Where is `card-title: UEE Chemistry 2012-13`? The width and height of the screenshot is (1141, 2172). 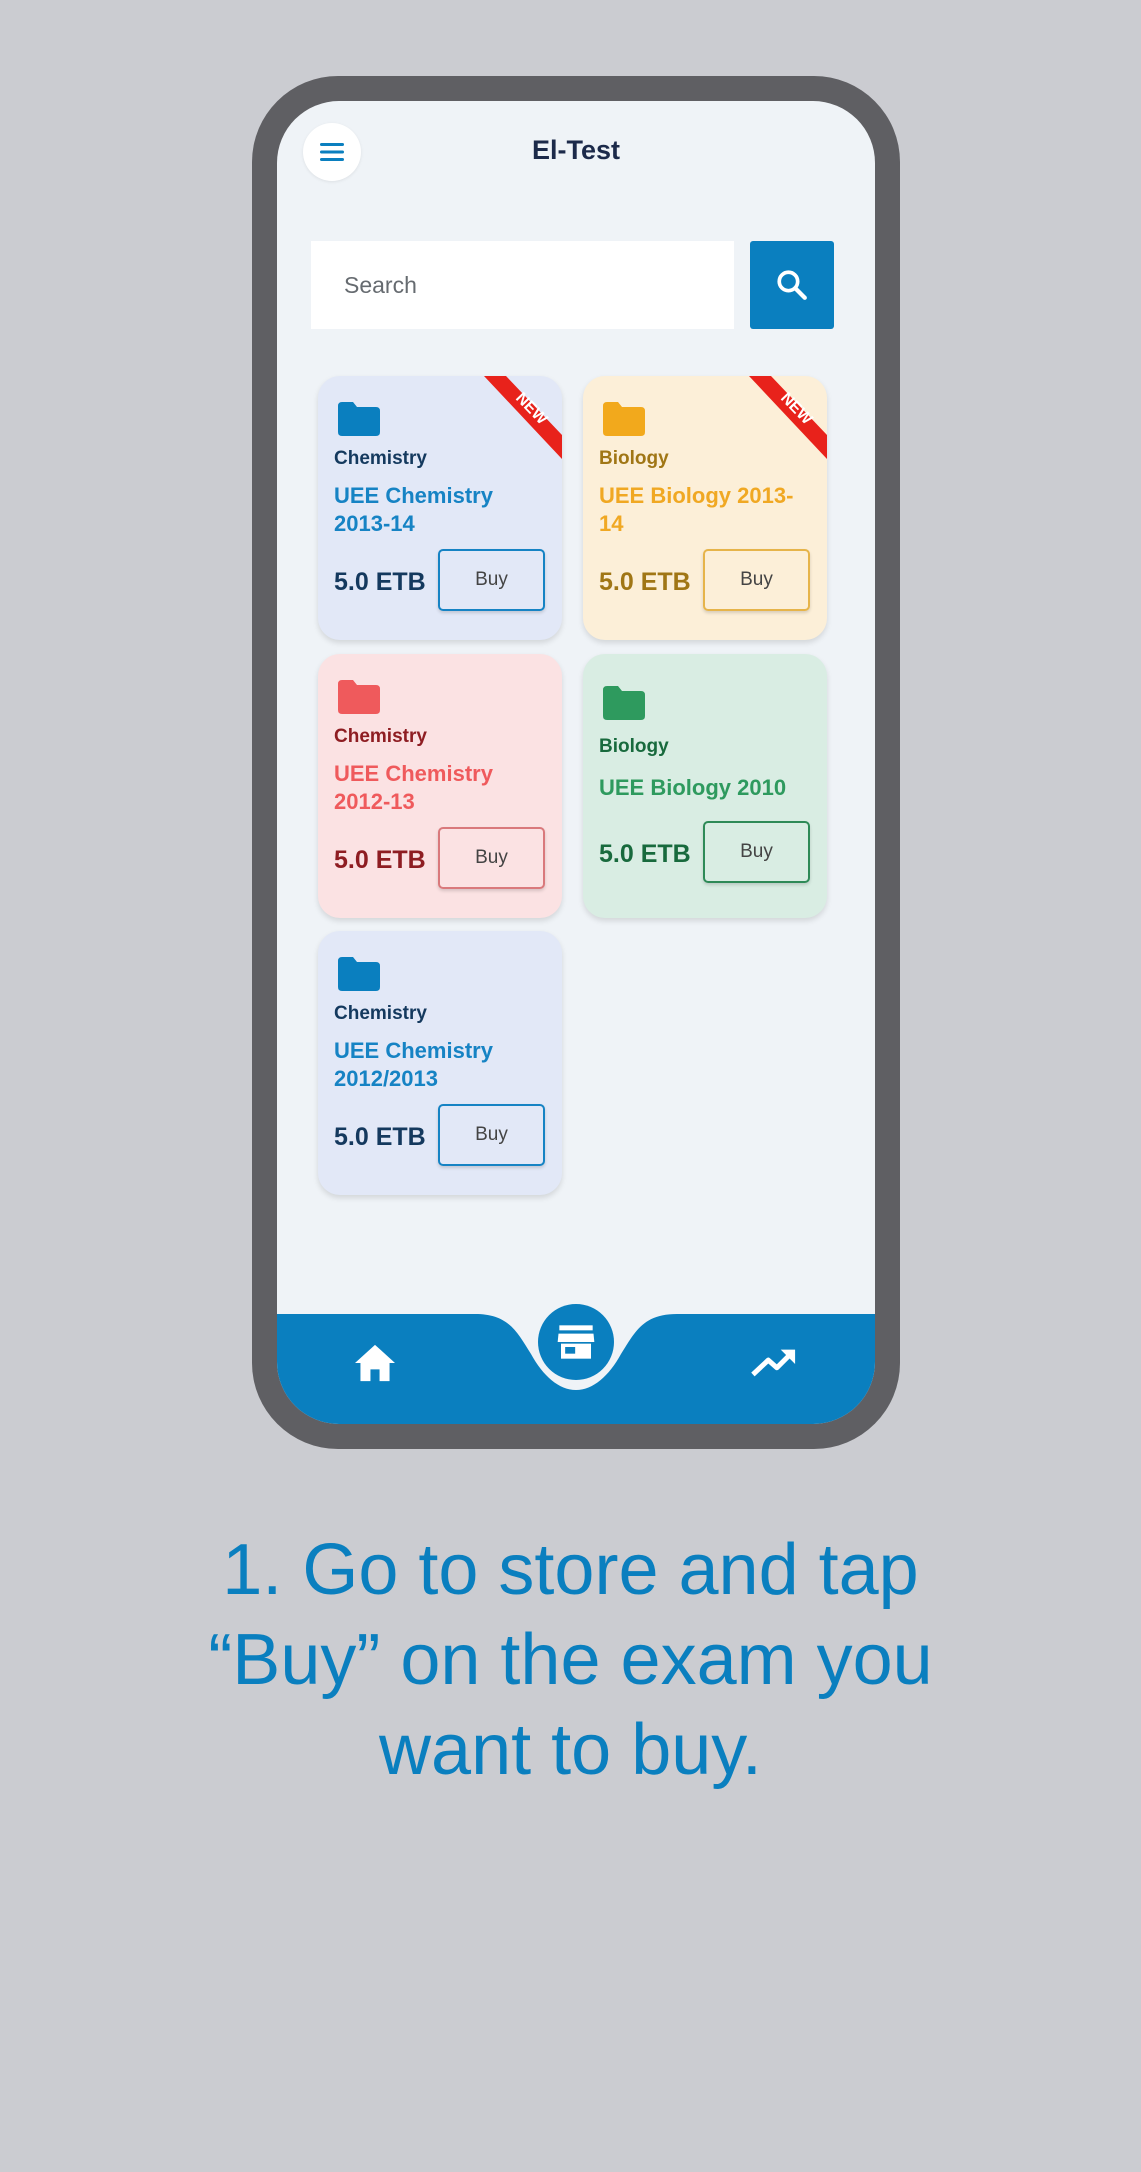
card-title: UEE Chemistry 2012-13 is located at coordinates (413, 787).